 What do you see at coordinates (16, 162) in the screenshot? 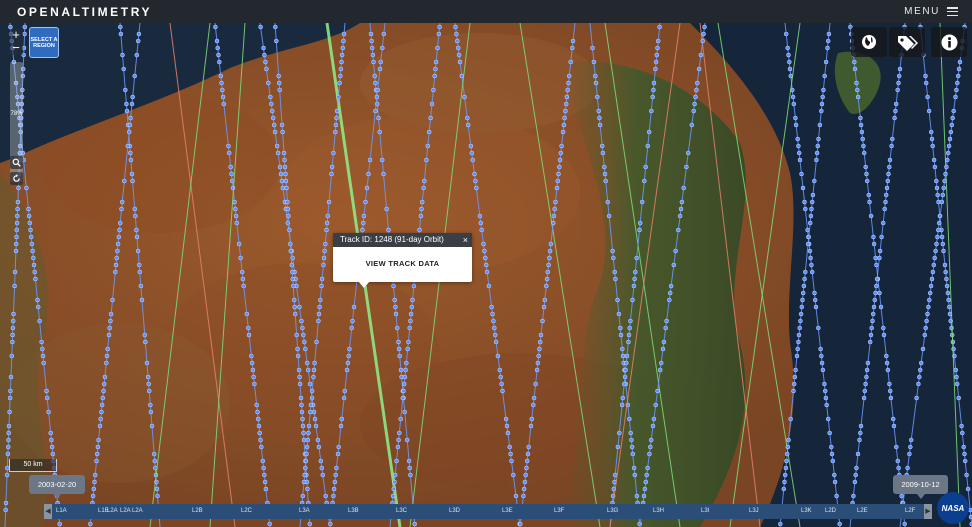
I see `search-icon` at bounding box center [16, 162].